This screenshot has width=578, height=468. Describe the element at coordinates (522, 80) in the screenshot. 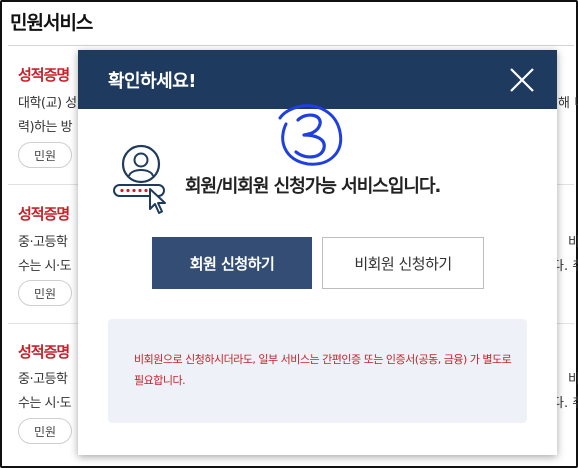

I see `close-icon` at that location.